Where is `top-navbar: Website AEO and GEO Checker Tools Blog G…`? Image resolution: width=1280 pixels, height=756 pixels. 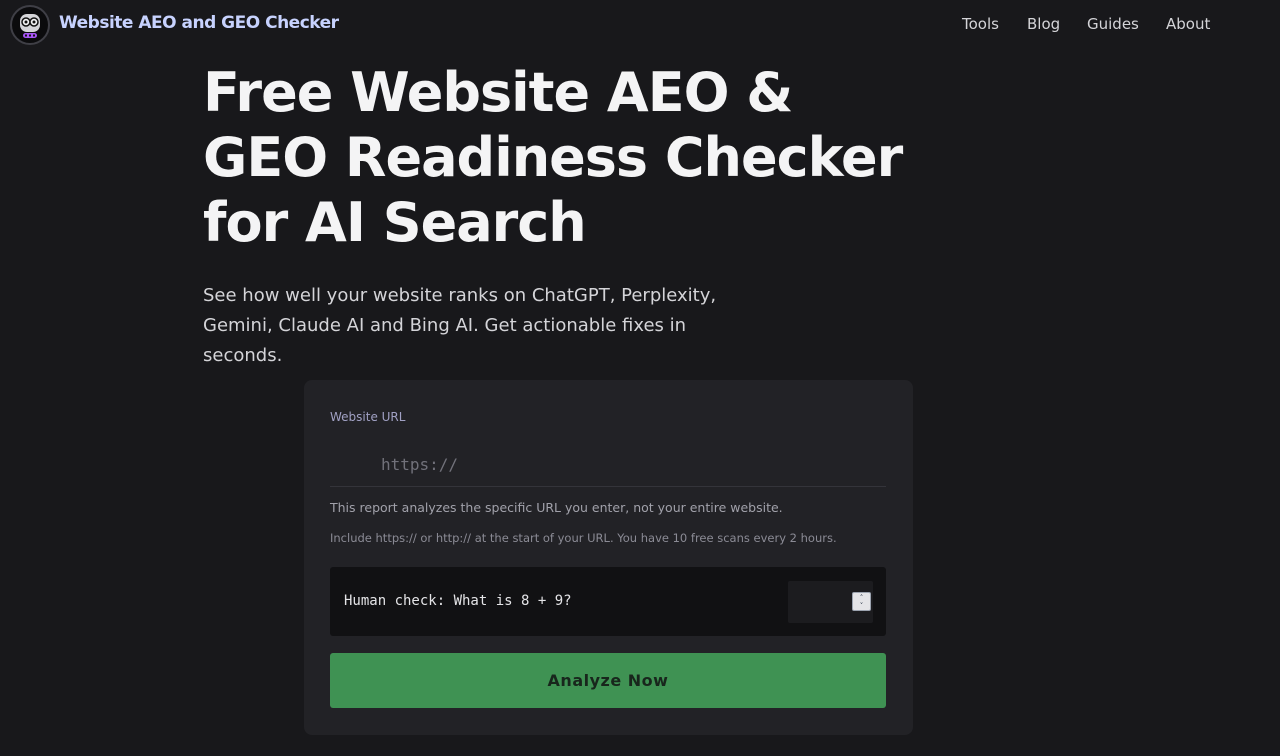 top-navbar: Website AEO and GEO Checker Tools Blog G… is located at coordinates (640, 25).